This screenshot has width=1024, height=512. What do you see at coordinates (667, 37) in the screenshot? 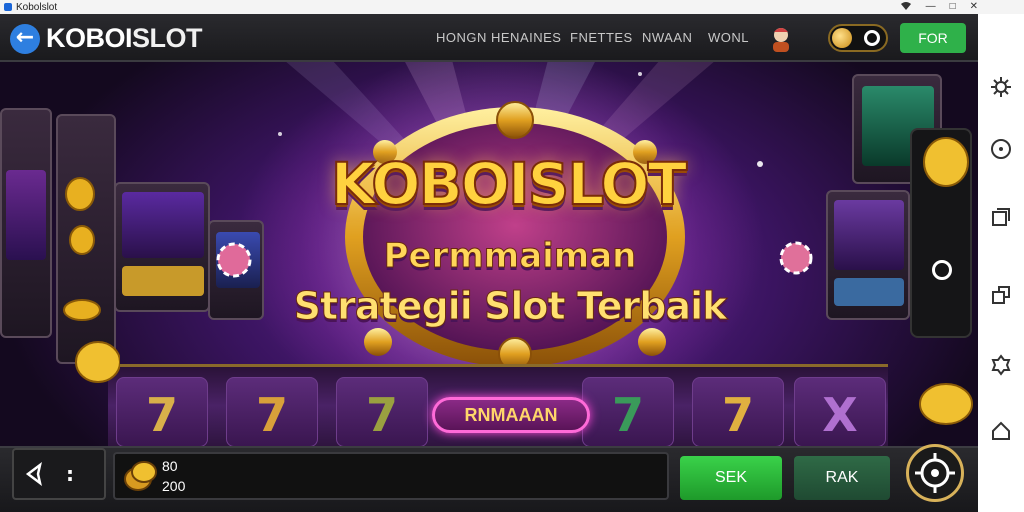
I see `menu-item-3: NWAAN` at bounding box center [667, 37].